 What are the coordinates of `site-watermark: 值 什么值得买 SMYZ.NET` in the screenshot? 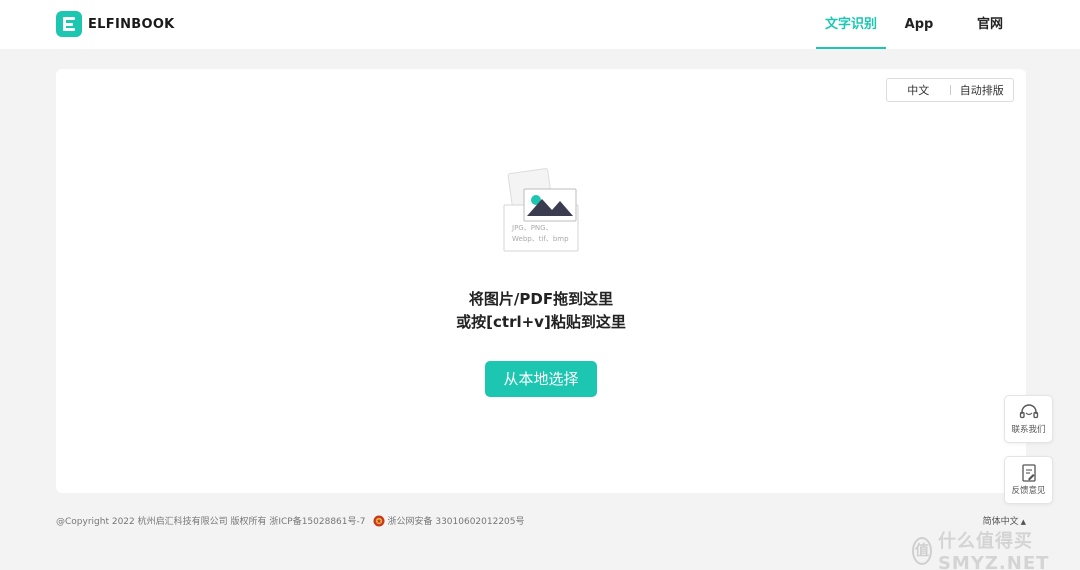 It's located at (996, 548).